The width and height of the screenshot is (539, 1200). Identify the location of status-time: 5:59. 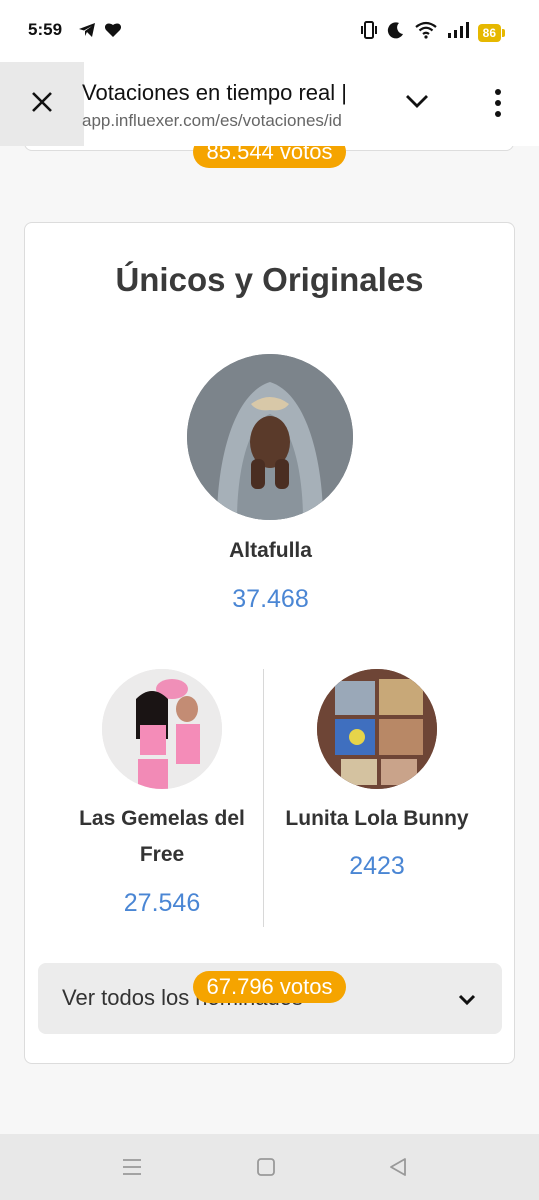
(45, 29).